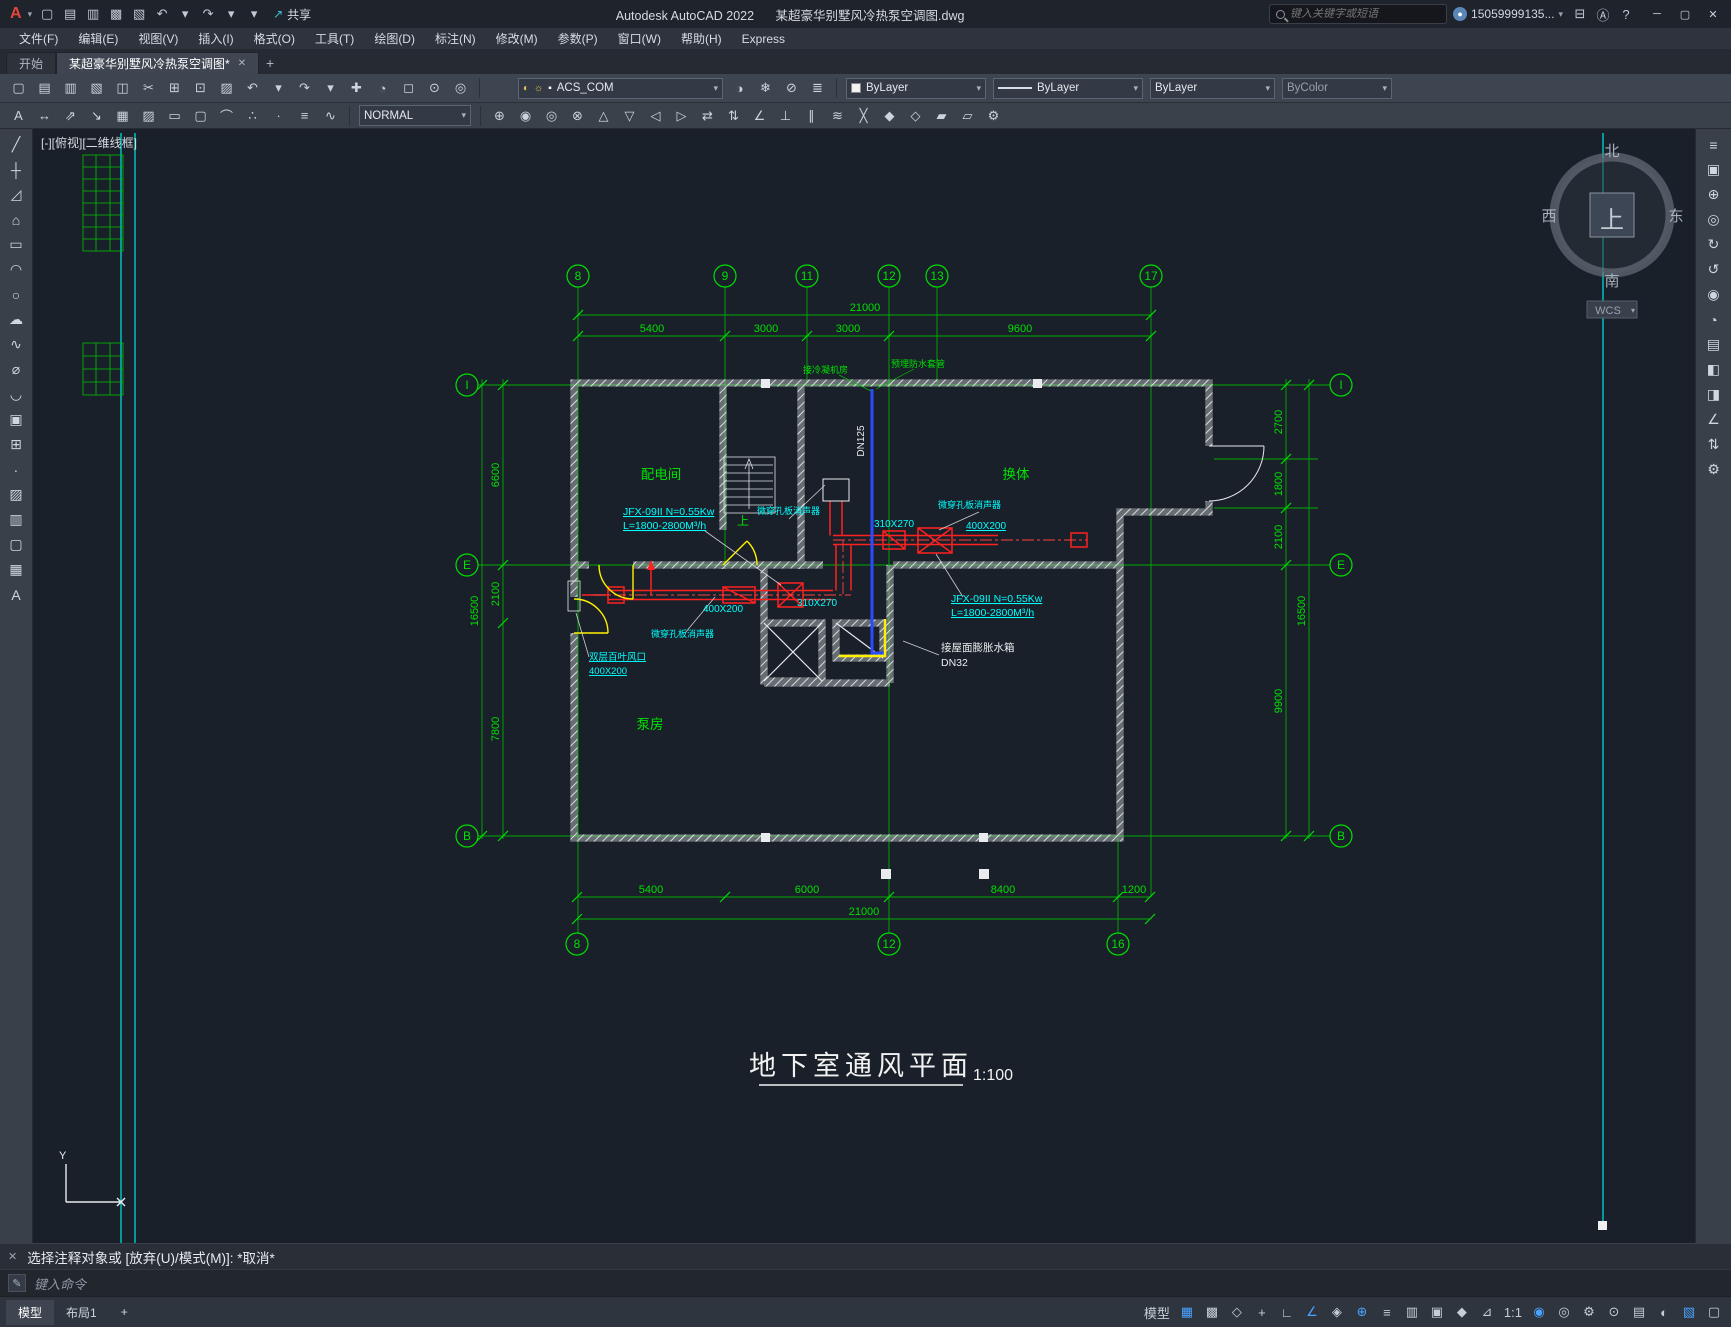 This screenshot has height=1327, width=1731. Describe the element at coordinates (1362, 1312) in the screenshot. I see `osnap-toggle: ⊕` at that location.